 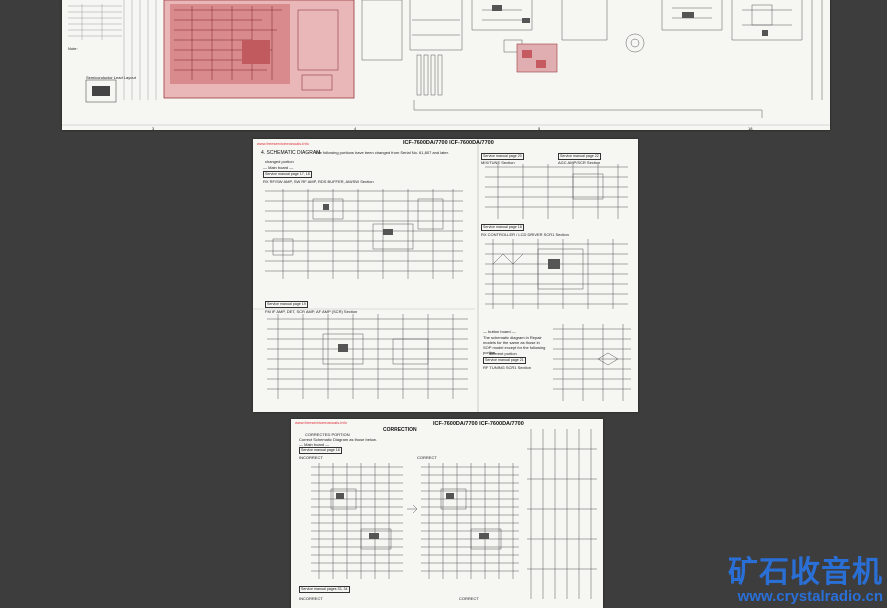 I want to click on service-manual-ref: Service manual page 19, so click(x=286, y=304).